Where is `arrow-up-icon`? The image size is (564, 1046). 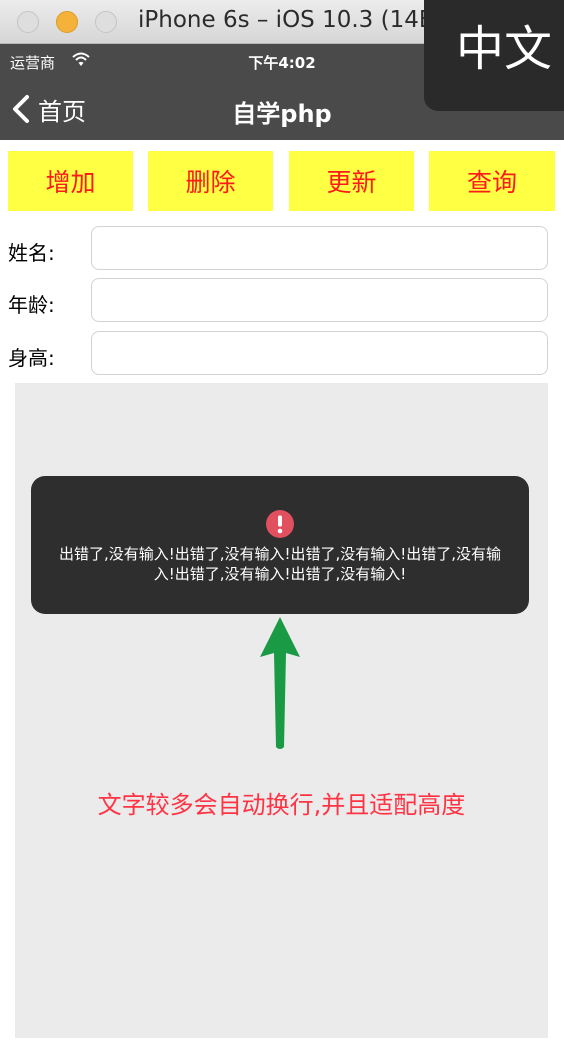 arrow-up-icon is located at coordinates (280, 683).